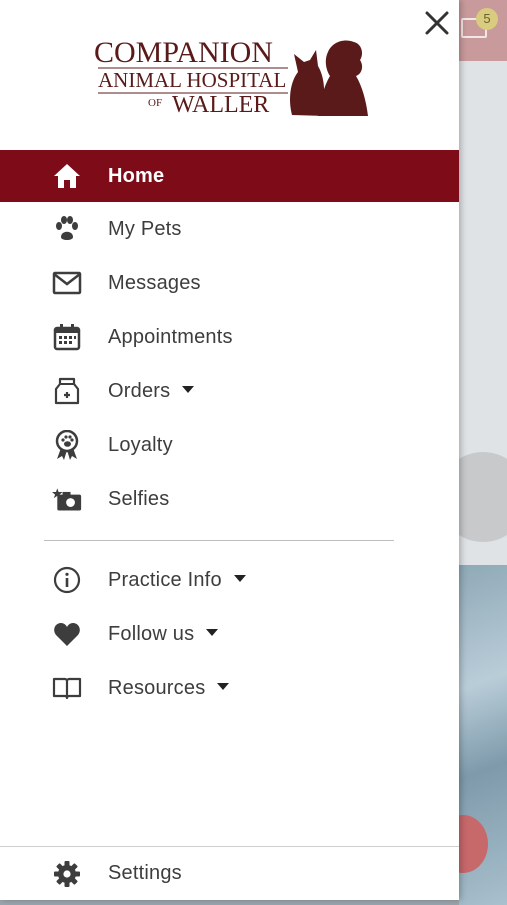  I want to click on book-icon, so click(67, 688).